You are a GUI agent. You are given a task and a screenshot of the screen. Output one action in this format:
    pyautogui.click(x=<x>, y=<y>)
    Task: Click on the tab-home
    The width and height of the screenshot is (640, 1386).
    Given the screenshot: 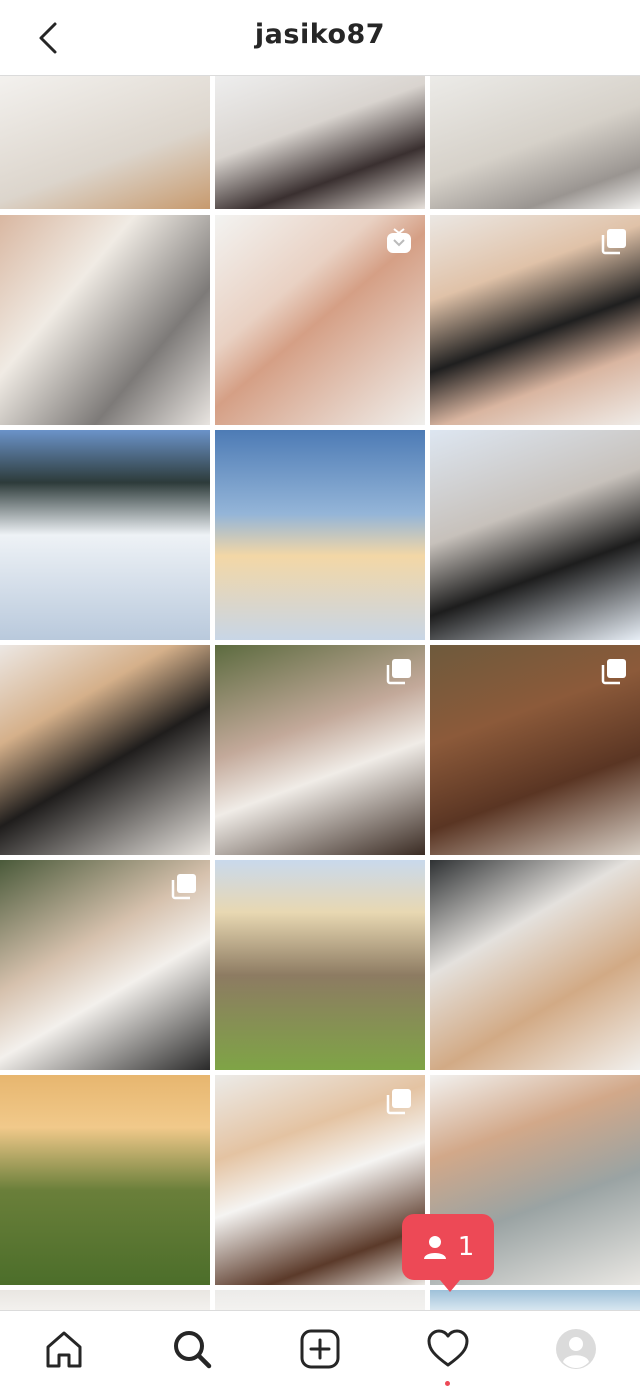 What is the action you would take?
    pyautogui.click(x=64, y=1349)
    